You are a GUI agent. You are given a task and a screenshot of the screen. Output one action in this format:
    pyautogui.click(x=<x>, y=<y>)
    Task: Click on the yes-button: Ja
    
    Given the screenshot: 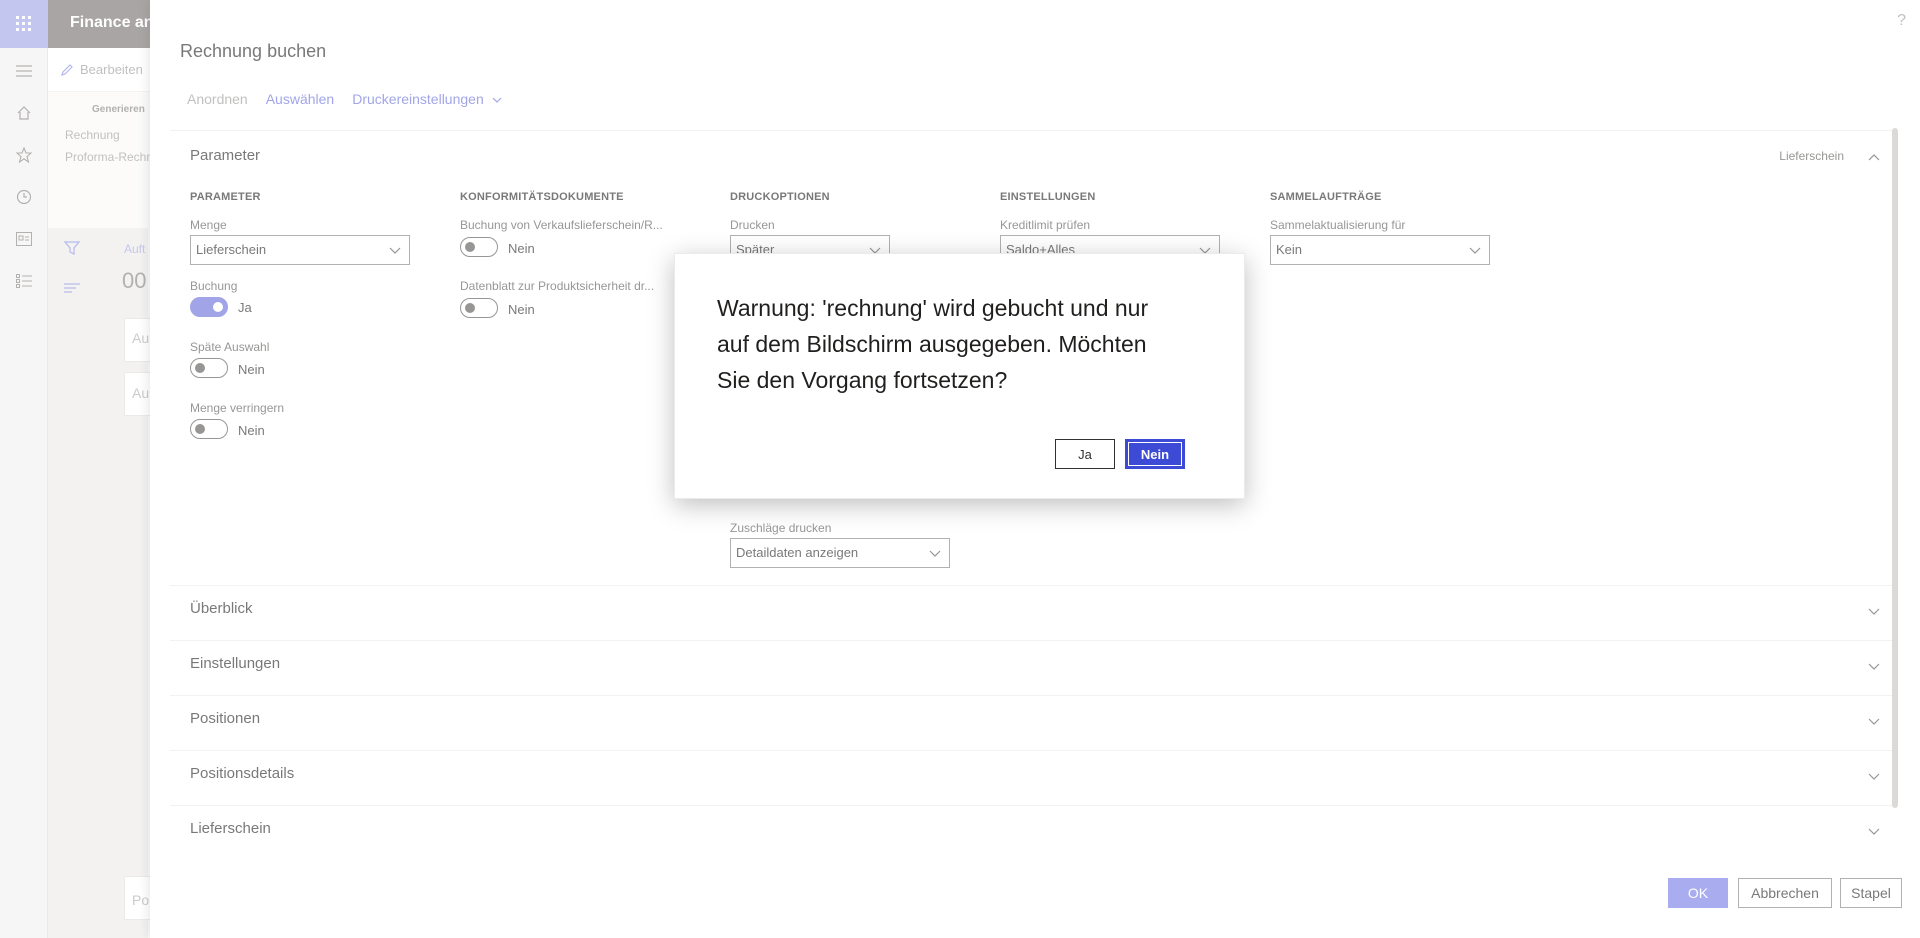 What is the action you would take?
    pyautogui.click(x=1085, y=454)
    